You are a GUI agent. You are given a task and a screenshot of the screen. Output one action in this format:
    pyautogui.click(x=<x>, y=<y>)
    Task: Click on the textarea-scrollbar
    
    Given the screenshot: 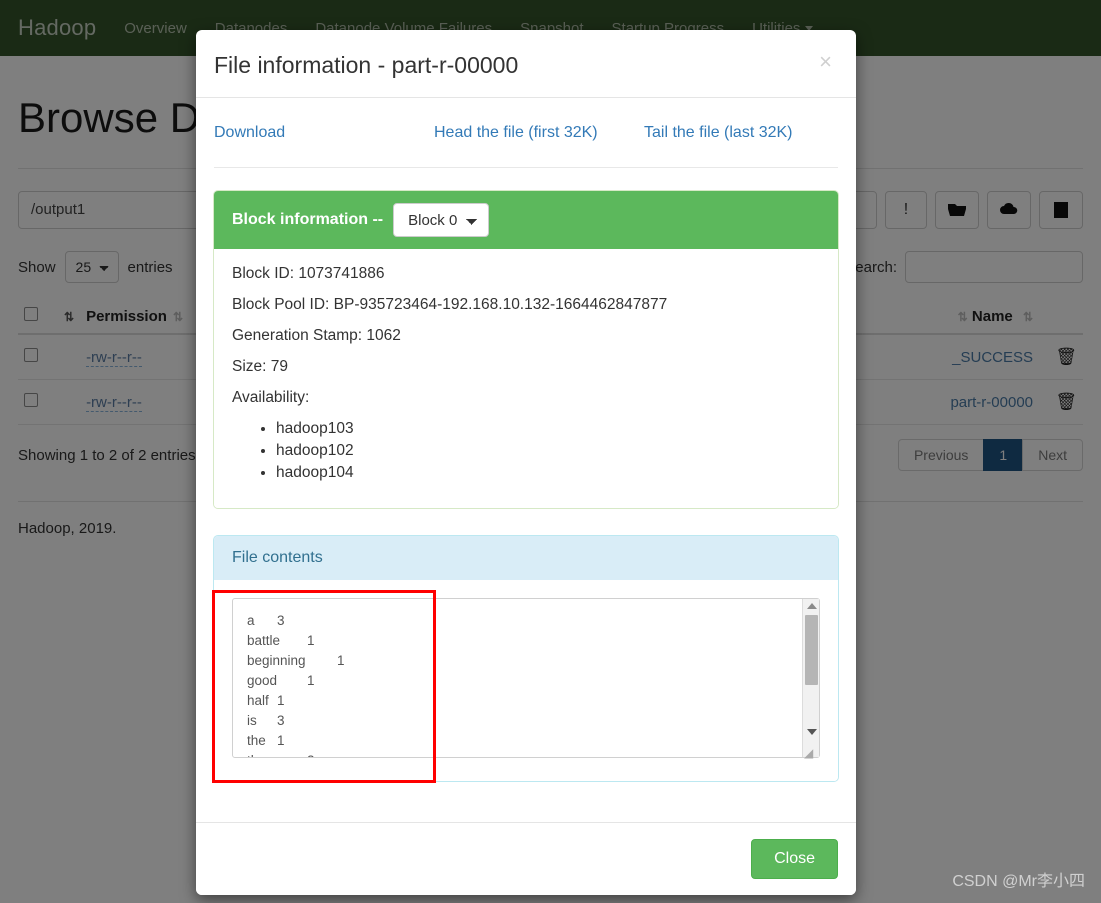 What is the action you would take?
    pyautogui.click(x=810, y=678)
    